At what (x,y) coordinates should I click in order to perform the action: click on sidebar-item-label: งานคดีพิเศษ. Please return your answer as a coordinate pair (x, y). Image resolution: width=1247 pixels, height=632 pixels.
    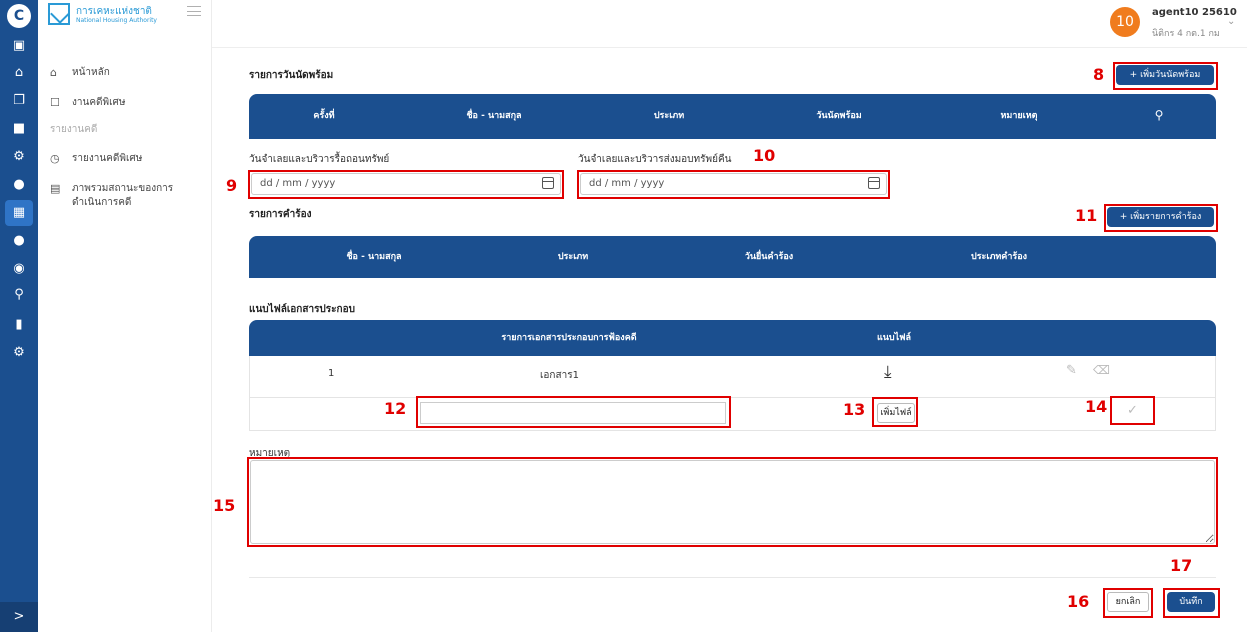
    Looking at the image, I should click on (99, 102).